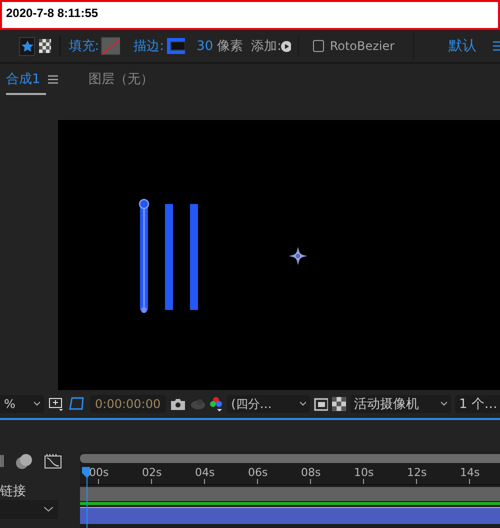  I want to click on fill-swatch, so click(110, 46).